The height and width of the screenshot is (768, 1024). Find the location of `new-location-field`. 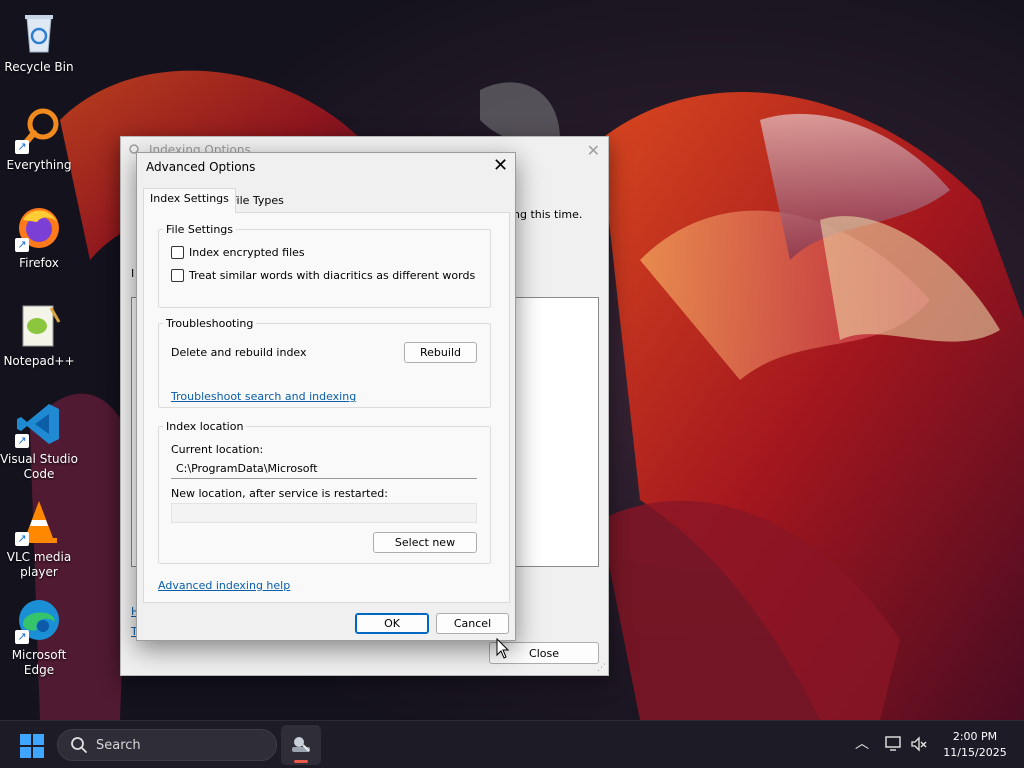

new-location-field is located at coordinates (324, 513).